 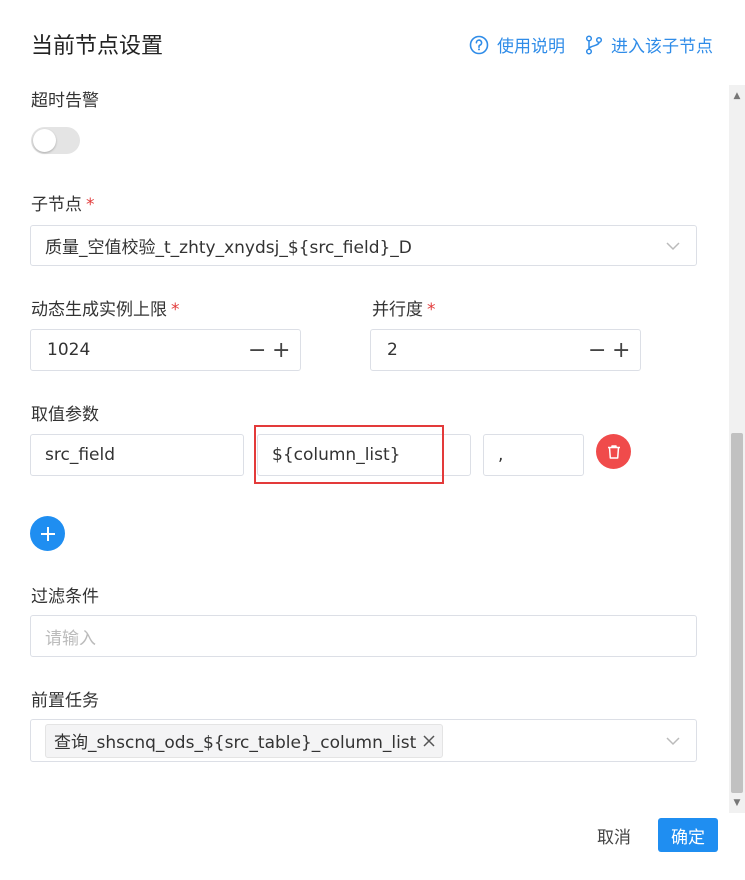 I want to click on parallelism-label: 并行度 *, so click(x=404, y=307).